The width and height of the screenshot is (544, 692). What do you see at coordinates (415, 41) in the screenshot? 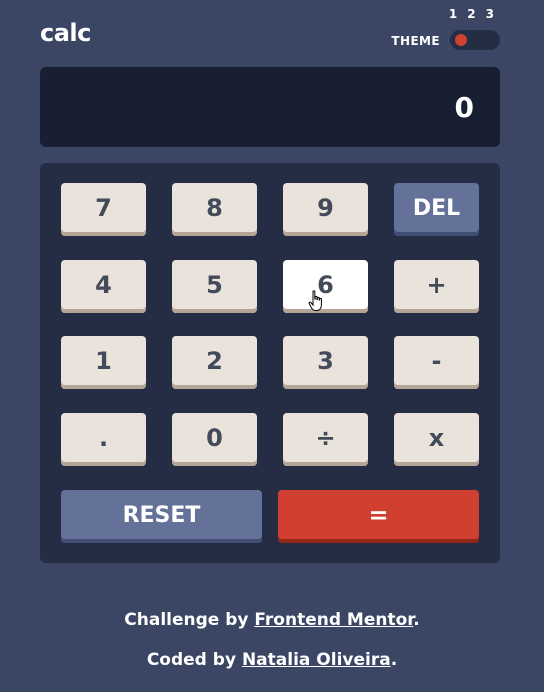
I see `theme-label: THEME` at bounding box center [415, 41].